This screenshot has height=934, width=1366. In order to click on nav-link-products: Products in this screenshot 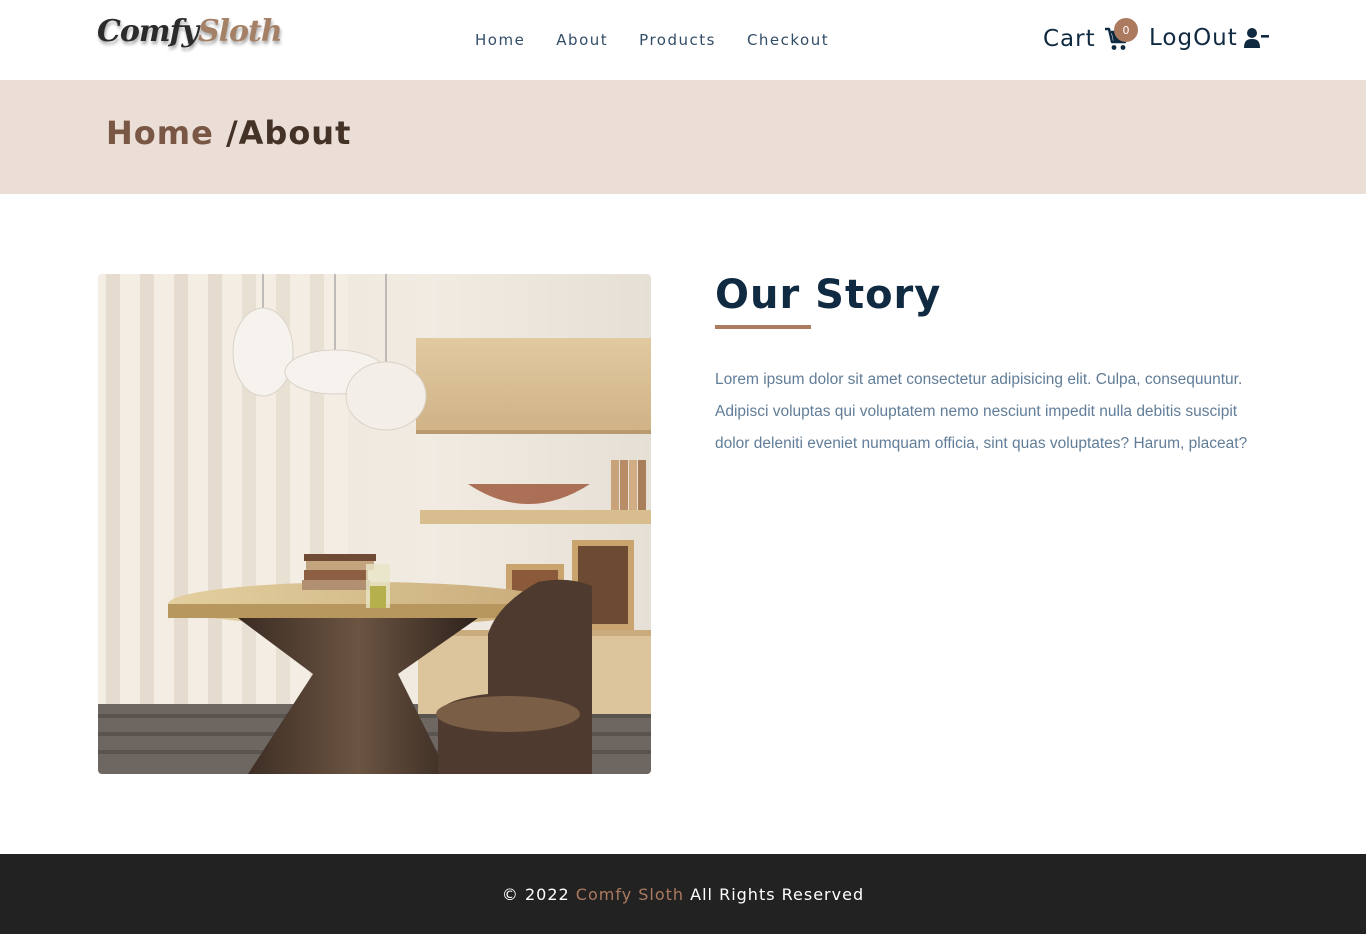, I will do `click(677, 40)`.